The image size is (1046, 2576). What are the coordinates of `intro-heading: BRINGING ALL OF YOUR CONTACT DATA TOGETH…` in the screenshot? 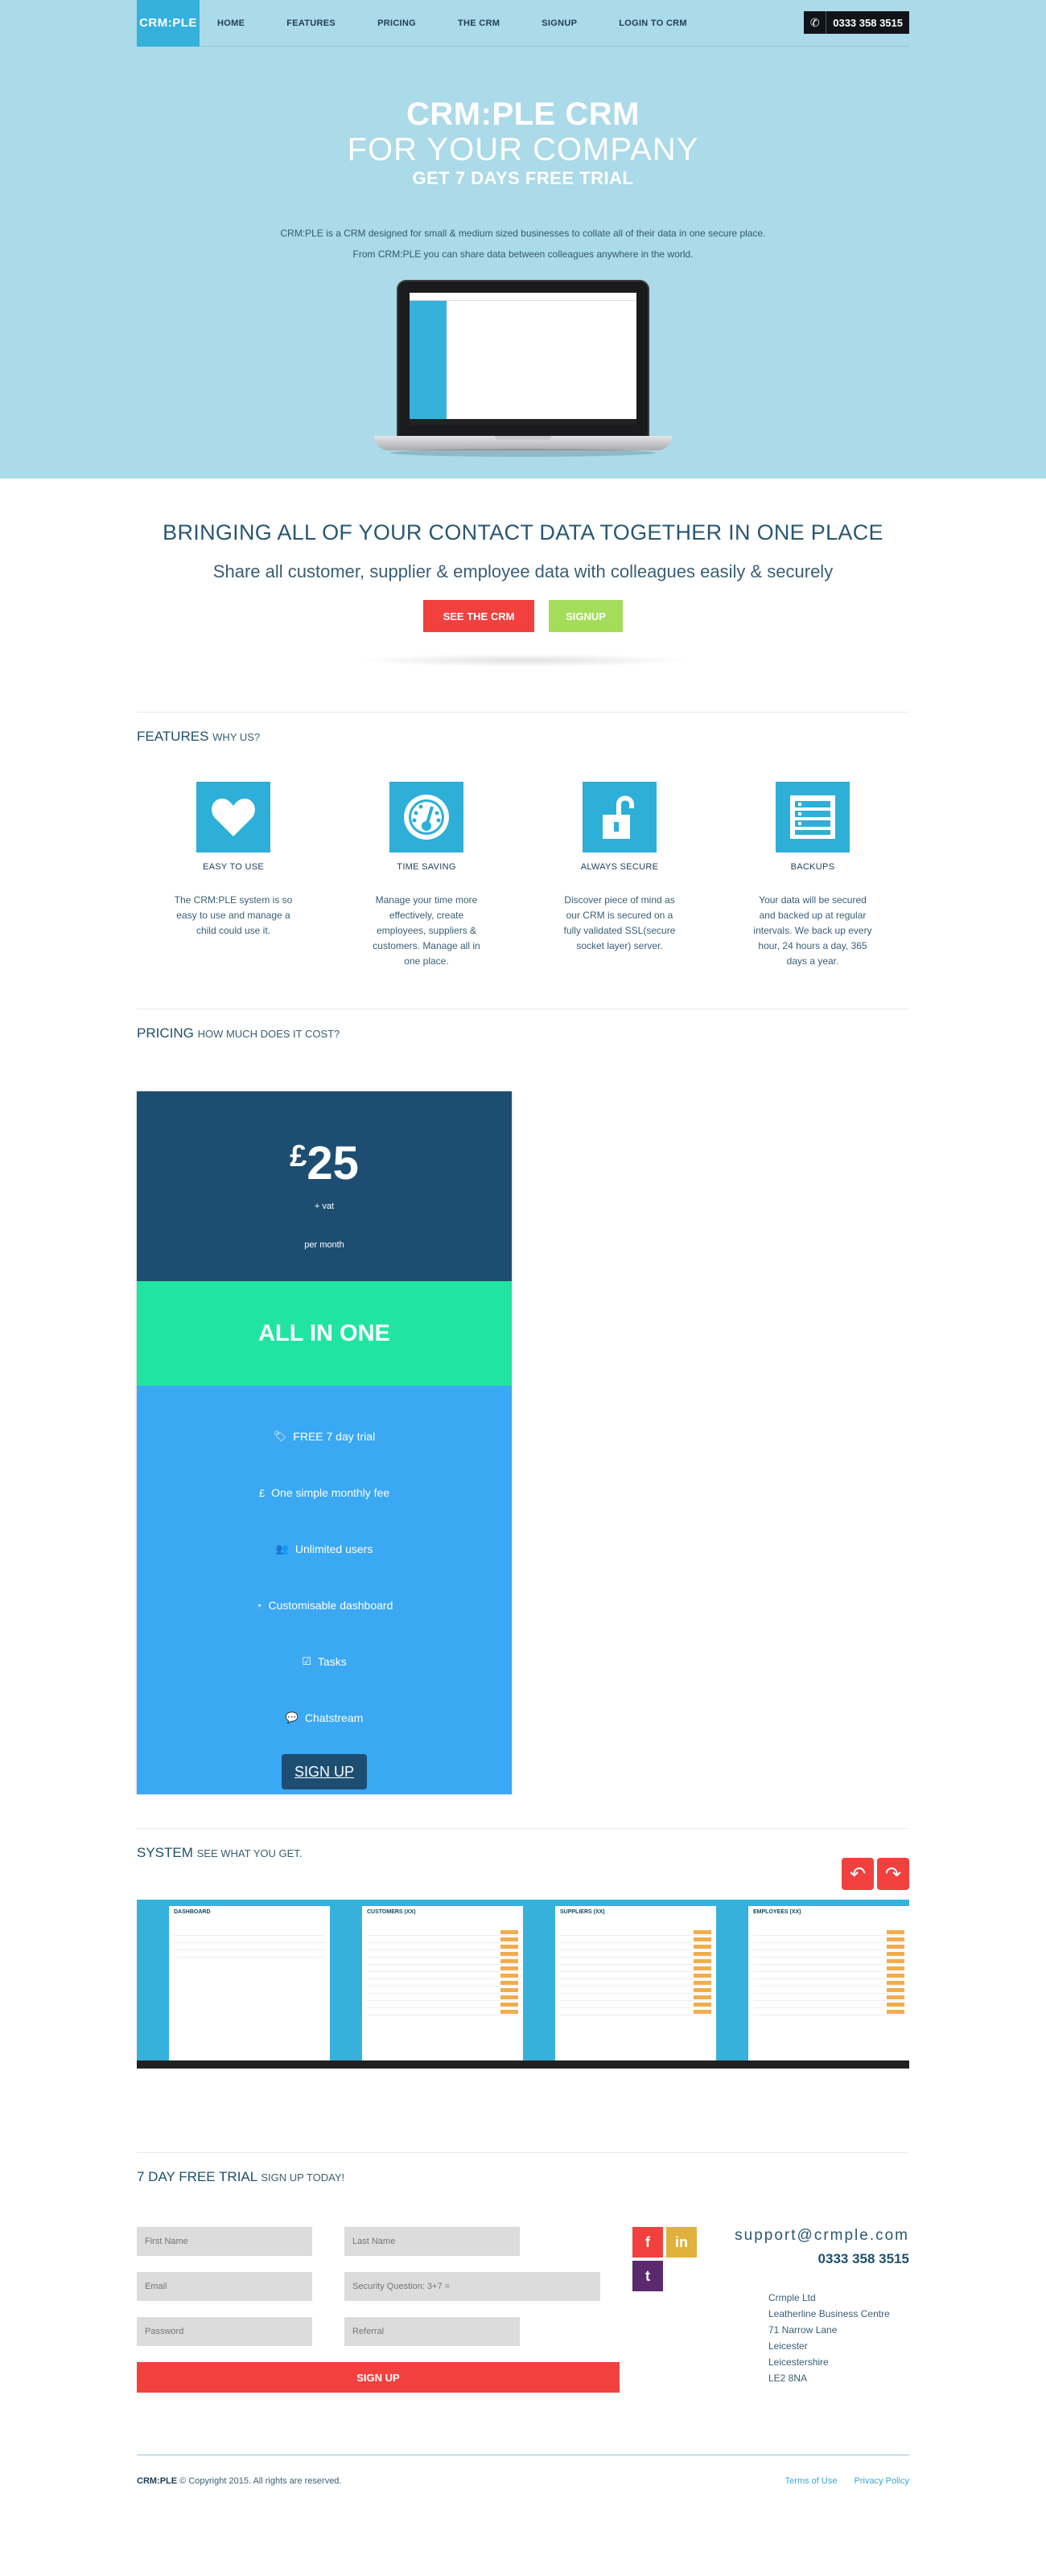 It's located at (523, 532).